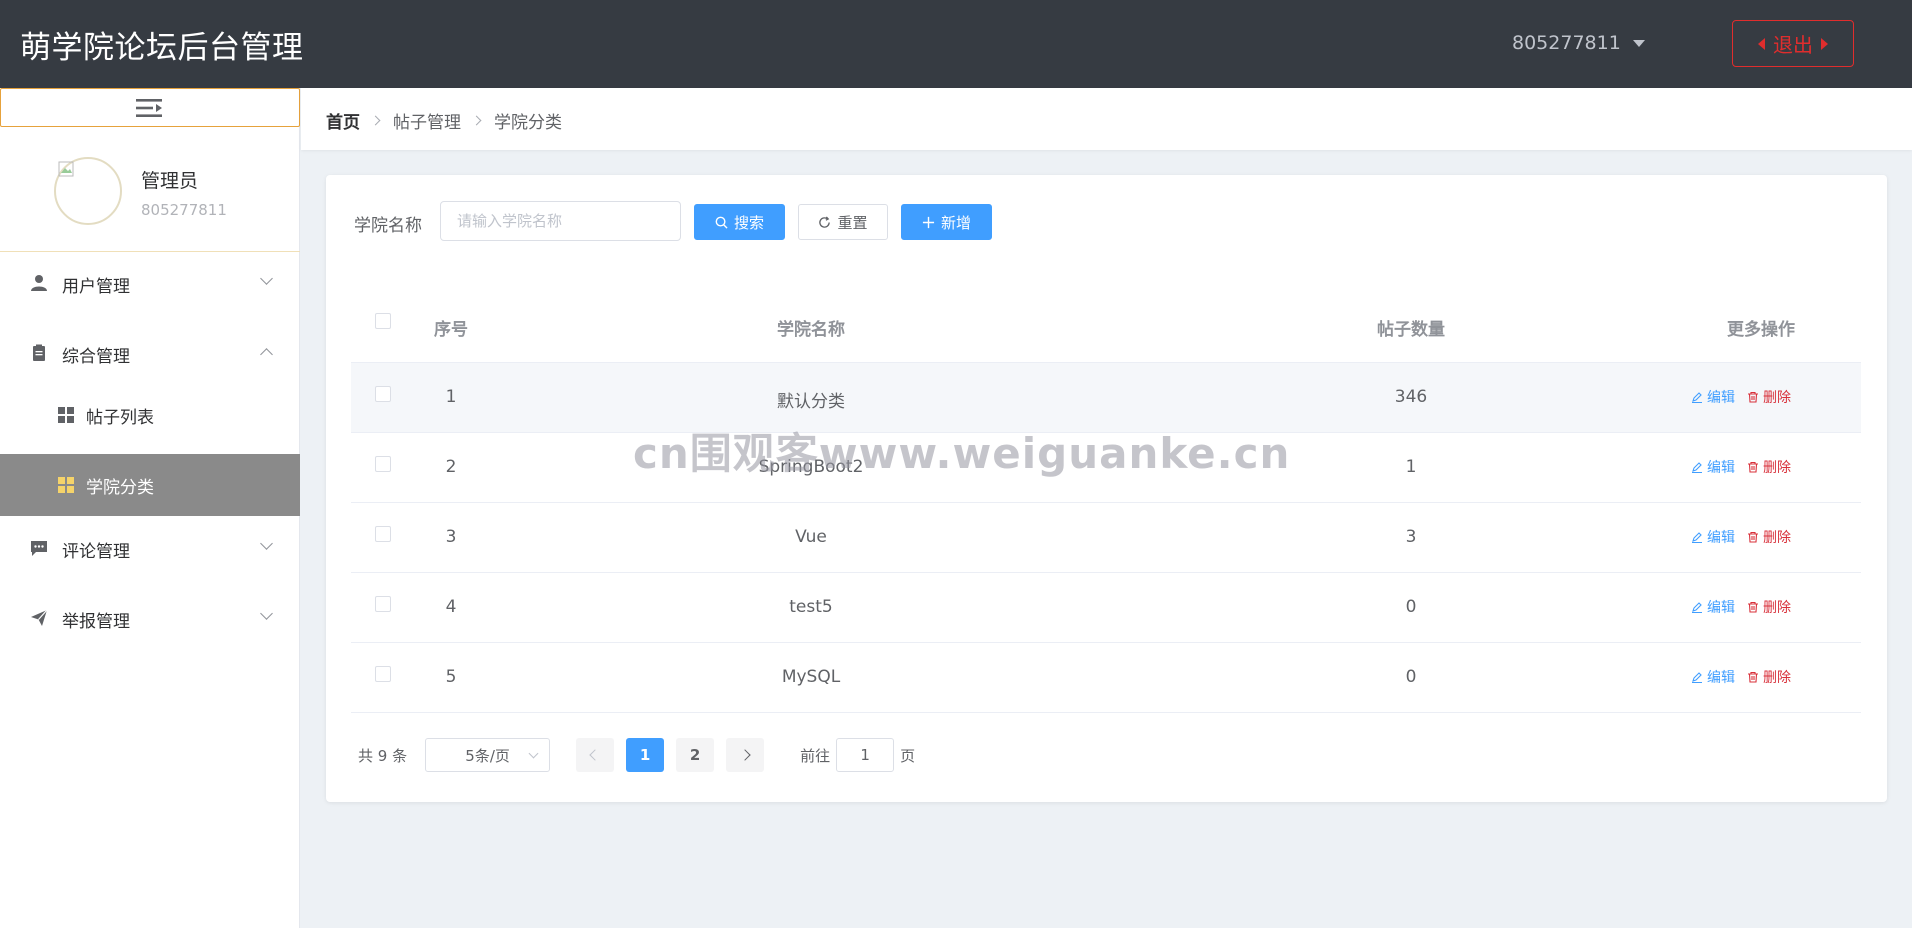 This screenshot has width=1912, height=928. What do you see at coordinates (645, 755) in the screenshot?
I see `page-1-button: 1` at bounding box center [645, 755].